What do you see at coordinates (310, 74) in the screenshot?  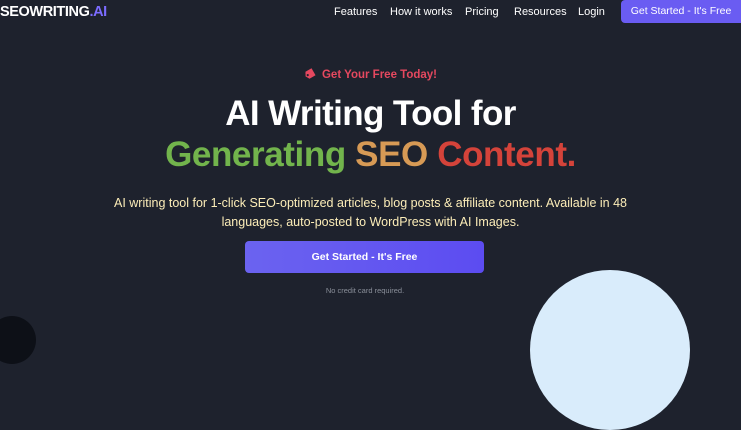 I see `price-tag-icon` at bounding box center [310, 74].